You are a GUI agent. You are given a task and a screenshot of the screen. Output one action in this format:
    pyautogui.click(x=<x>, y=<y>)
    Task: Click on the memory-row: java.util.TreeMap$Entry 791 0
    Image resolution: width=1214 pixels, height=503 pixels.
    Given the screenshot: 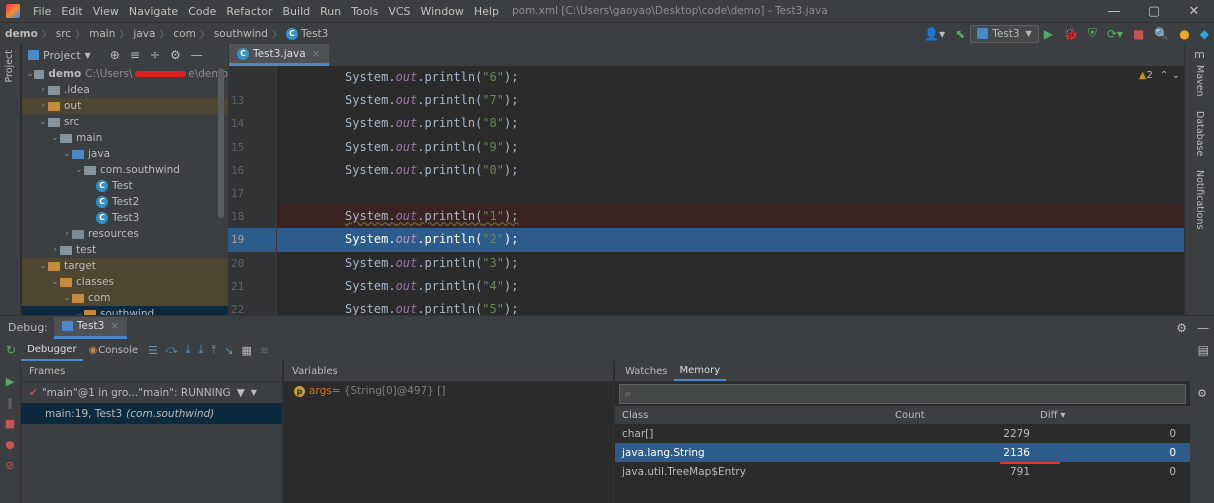 What is the action you would take?
    pyautogui.click(x=902, y=471)
    